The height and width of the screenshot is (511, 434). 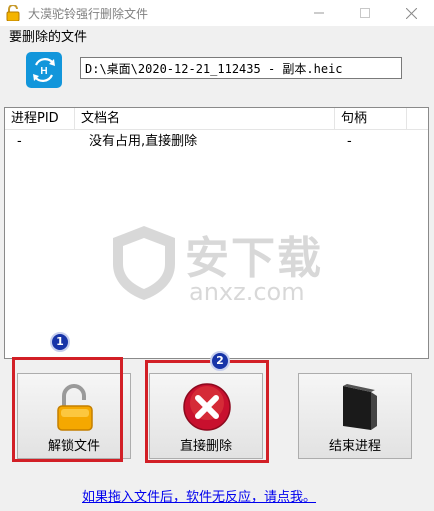 I want to click on minimize-icon, so click(x=319, y=13).